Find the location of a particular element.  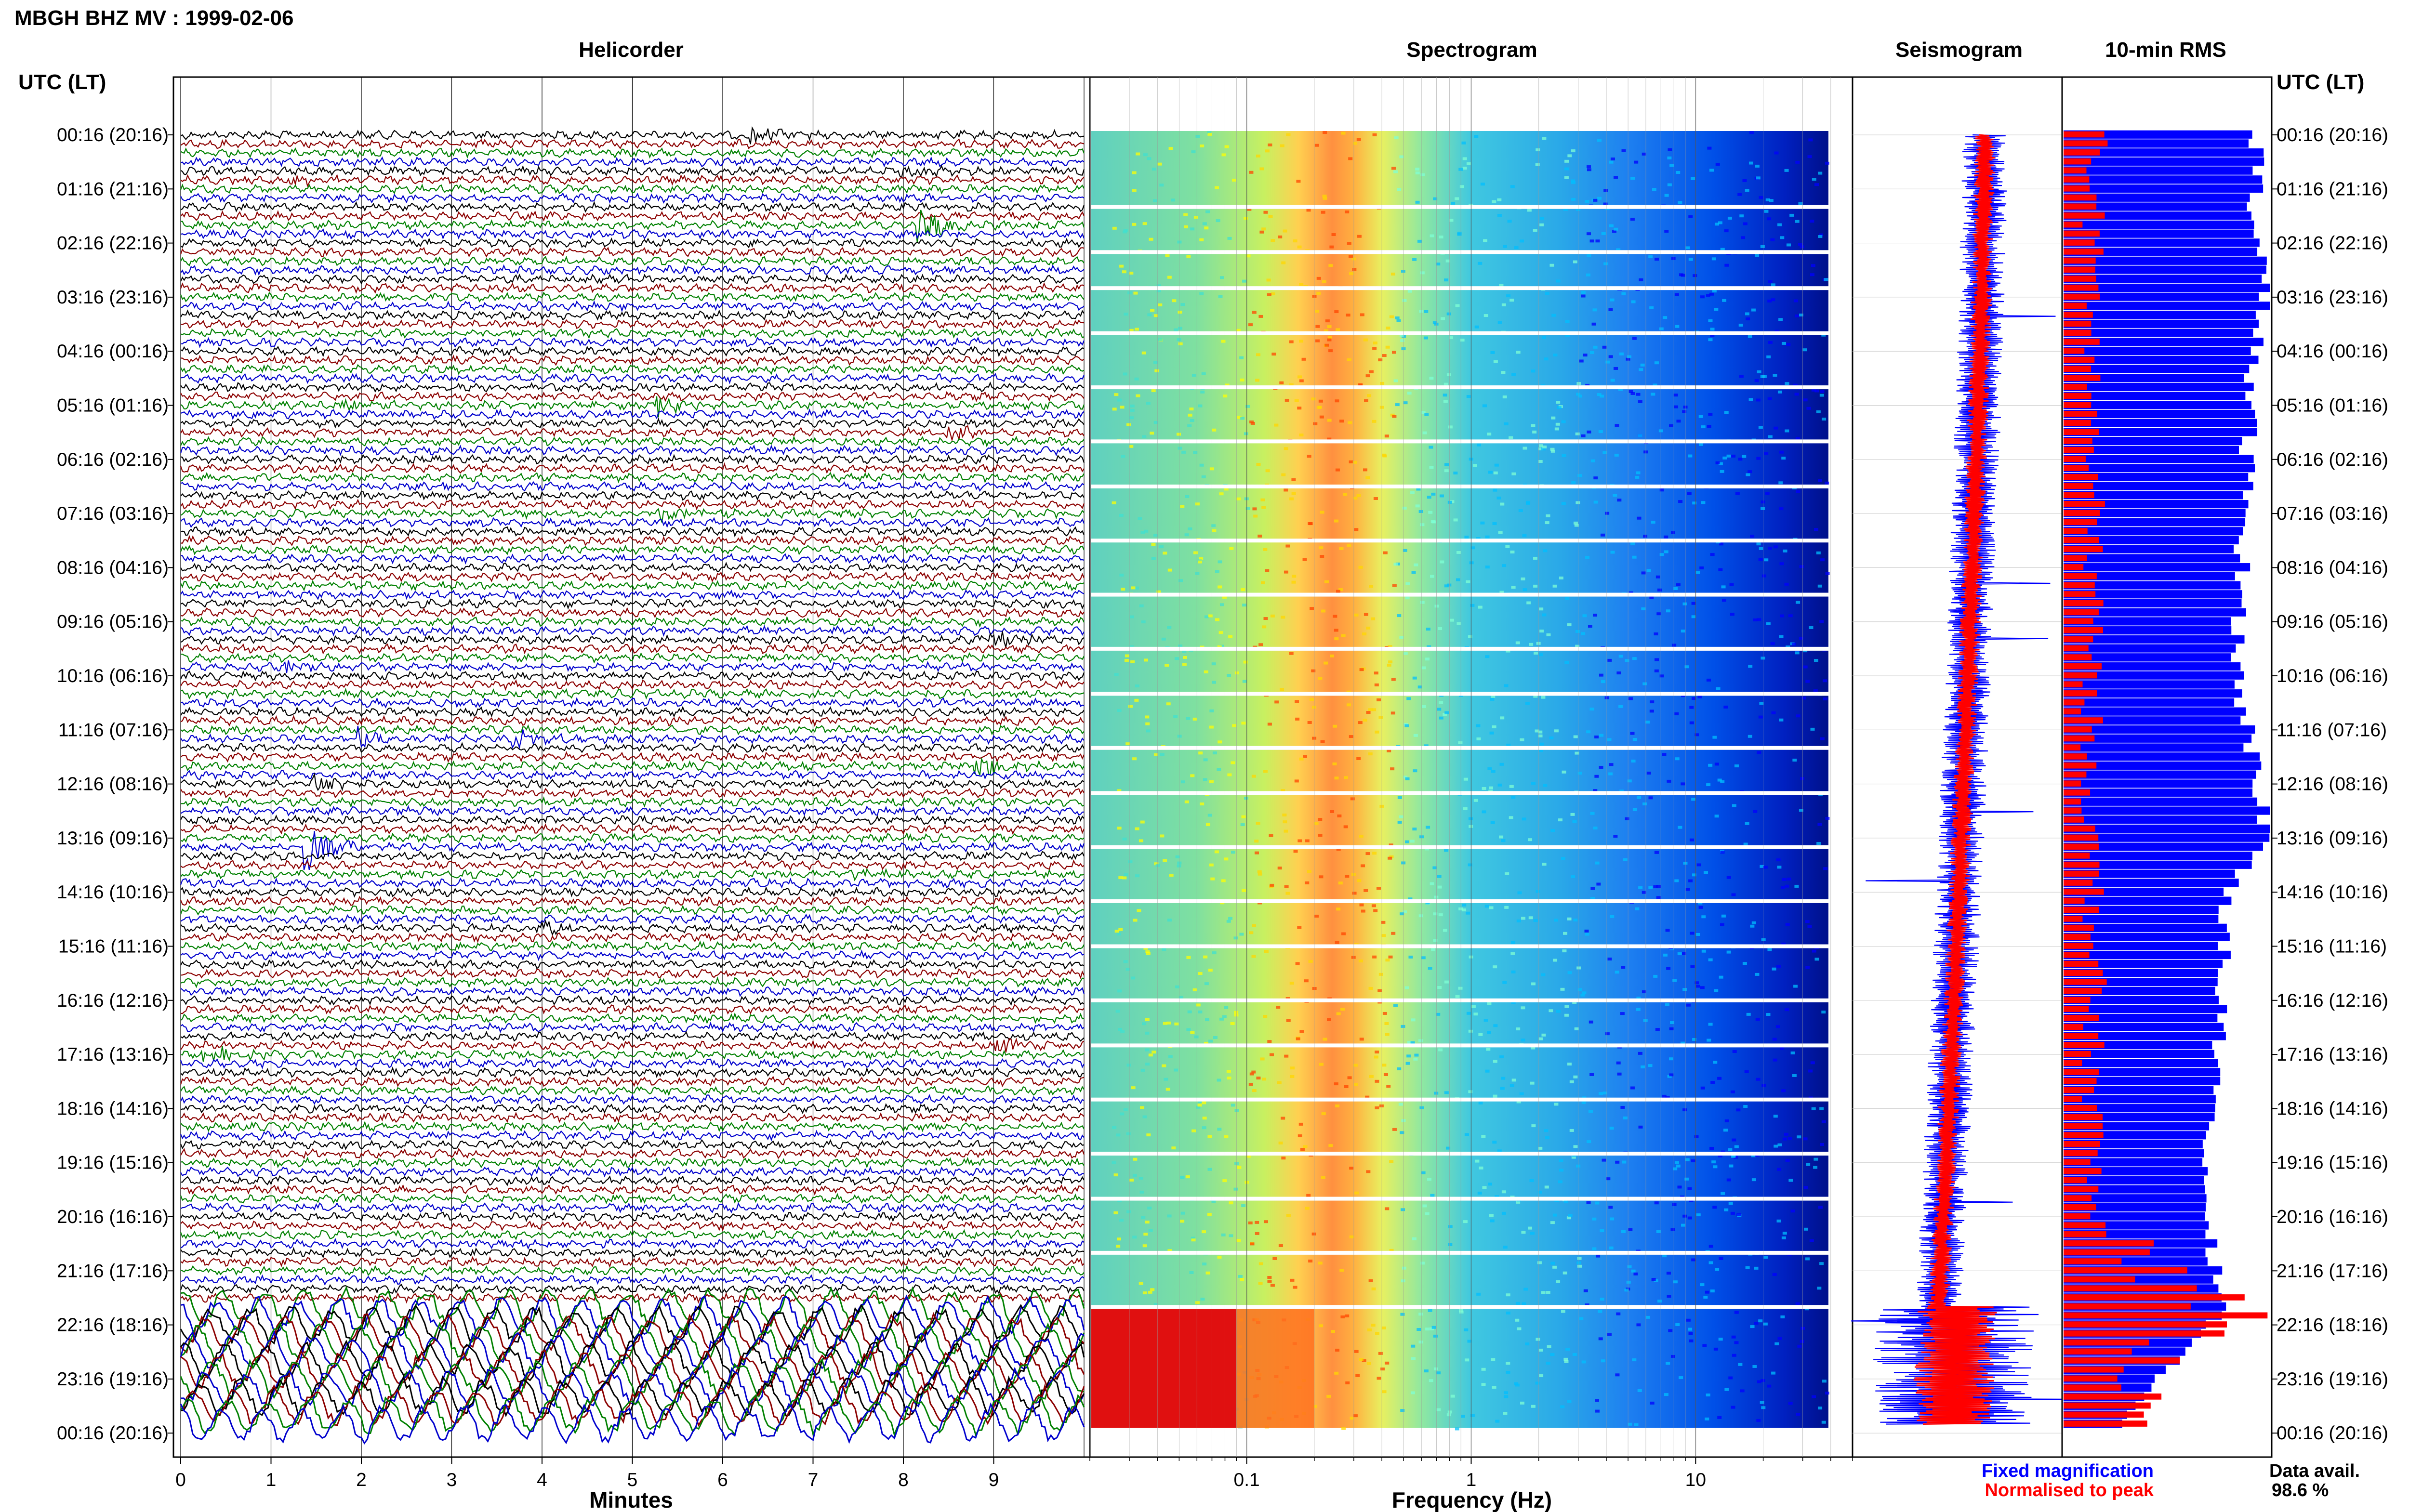

time-tick-label-left: 05:16 (01:16) is located at coordinates (113, 405).